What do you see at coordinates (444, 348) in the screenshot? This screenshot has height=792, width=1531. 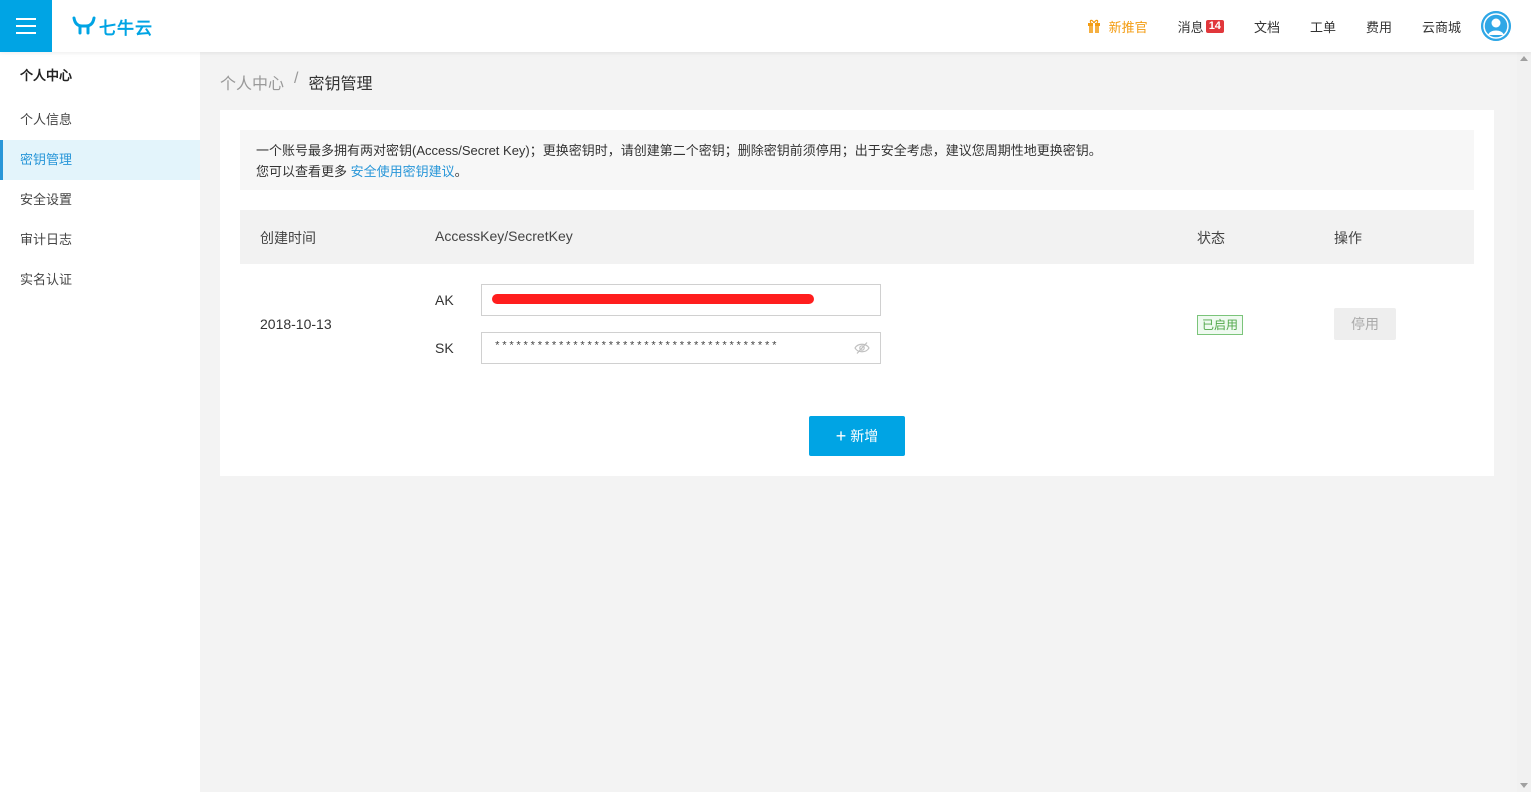 I see `sk-label: SK` at bounding box center [444, 348].